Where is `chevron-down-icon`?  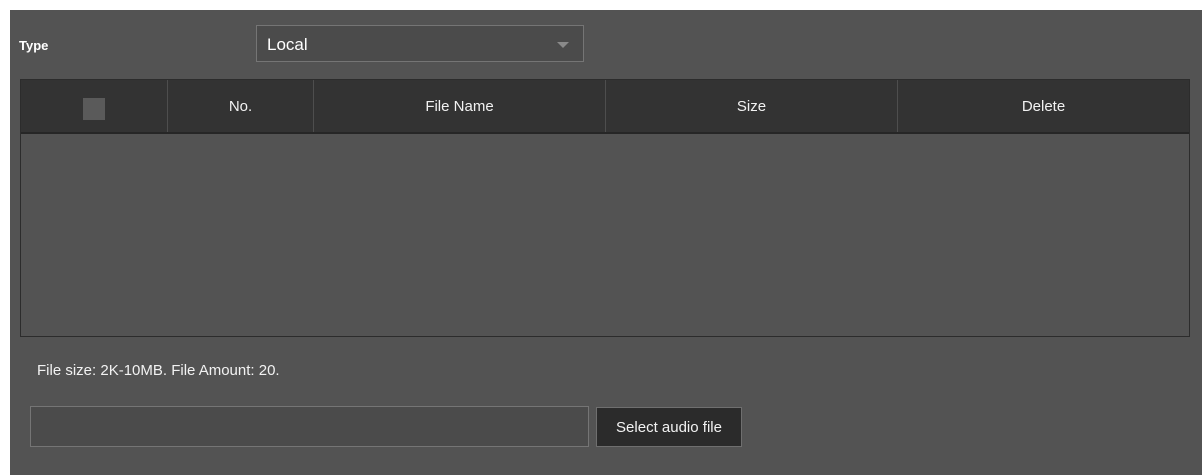 chevron-down-icon is located at coordinates (563, 45).